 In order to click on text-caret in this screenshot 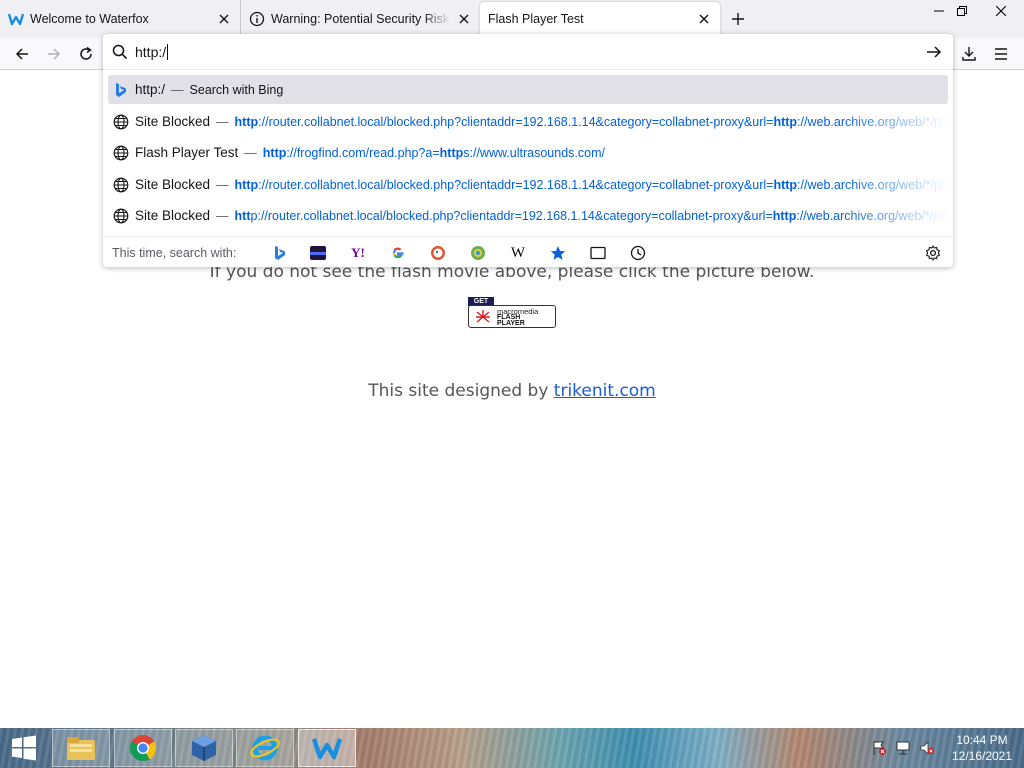, I will do `click(168, 52)`.